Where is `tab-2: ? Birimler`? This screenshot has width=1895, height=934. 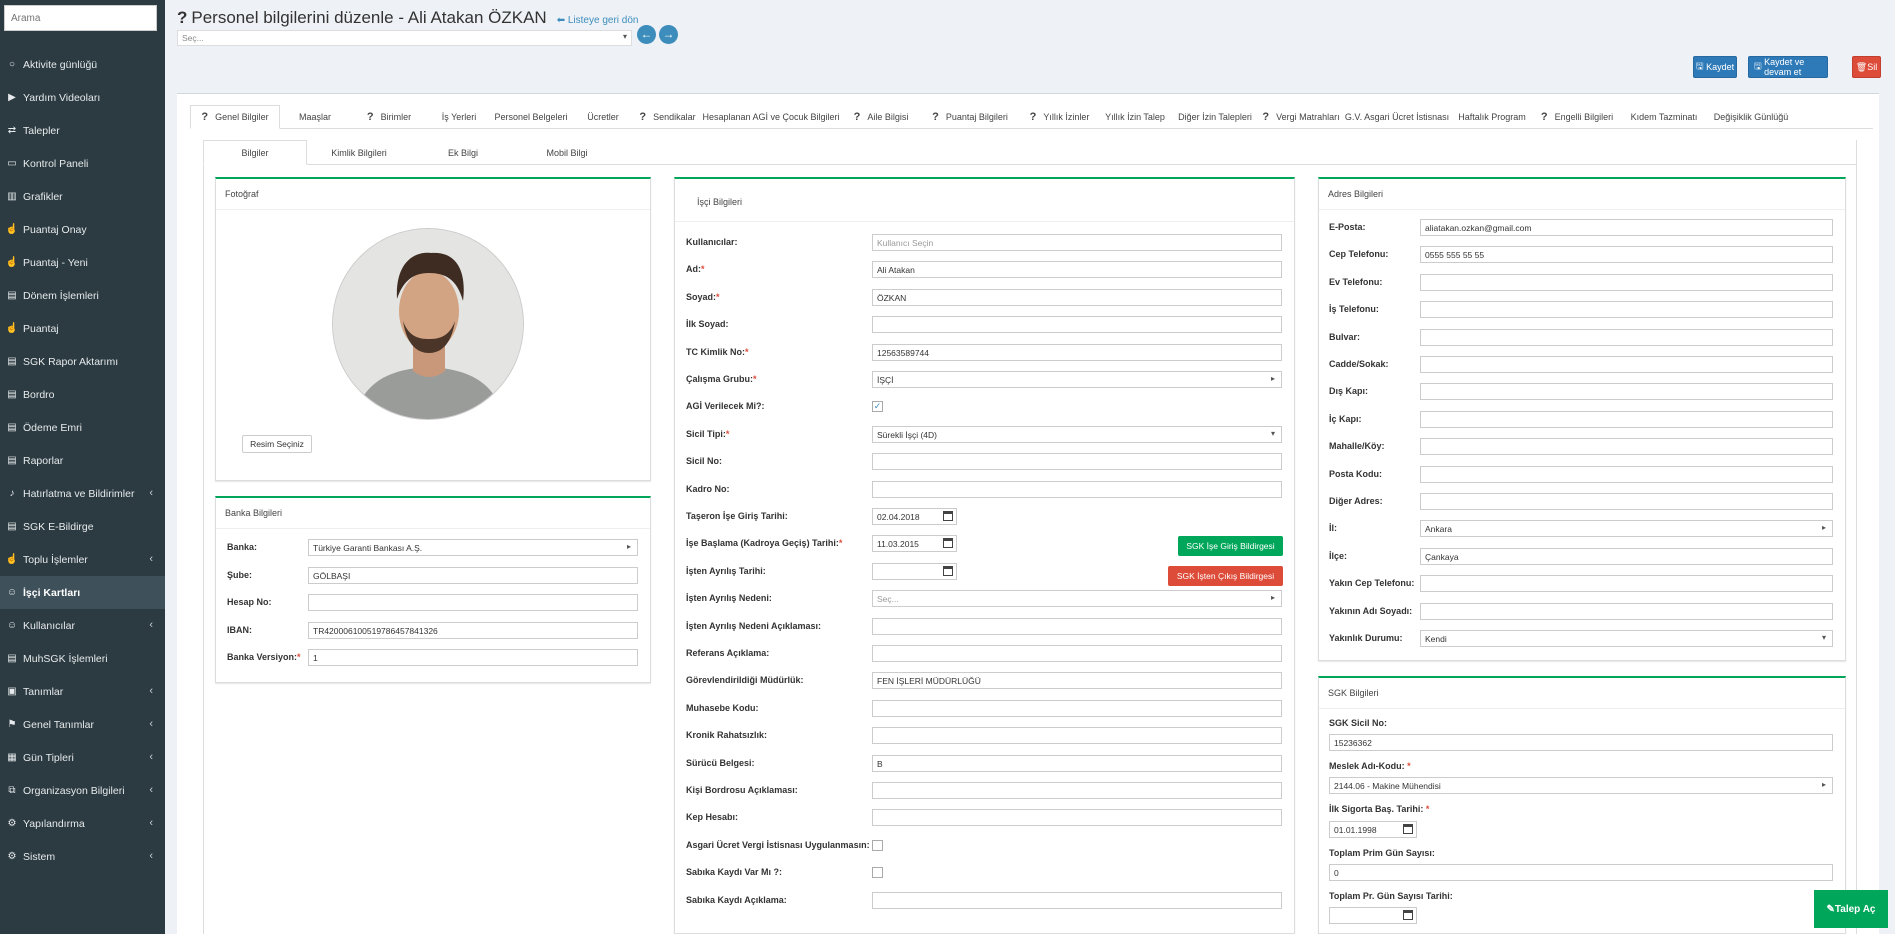 tab-2: ? Birimler is located at coordinates (389, 117).